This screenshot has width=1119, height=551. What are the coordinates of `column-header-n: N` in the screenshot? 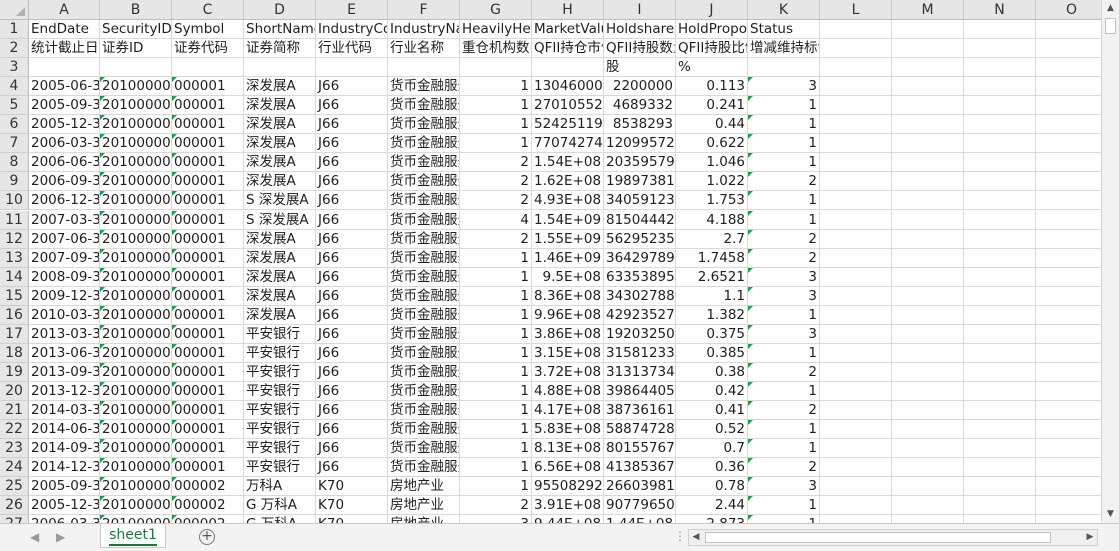 It's located at (1000, 10).